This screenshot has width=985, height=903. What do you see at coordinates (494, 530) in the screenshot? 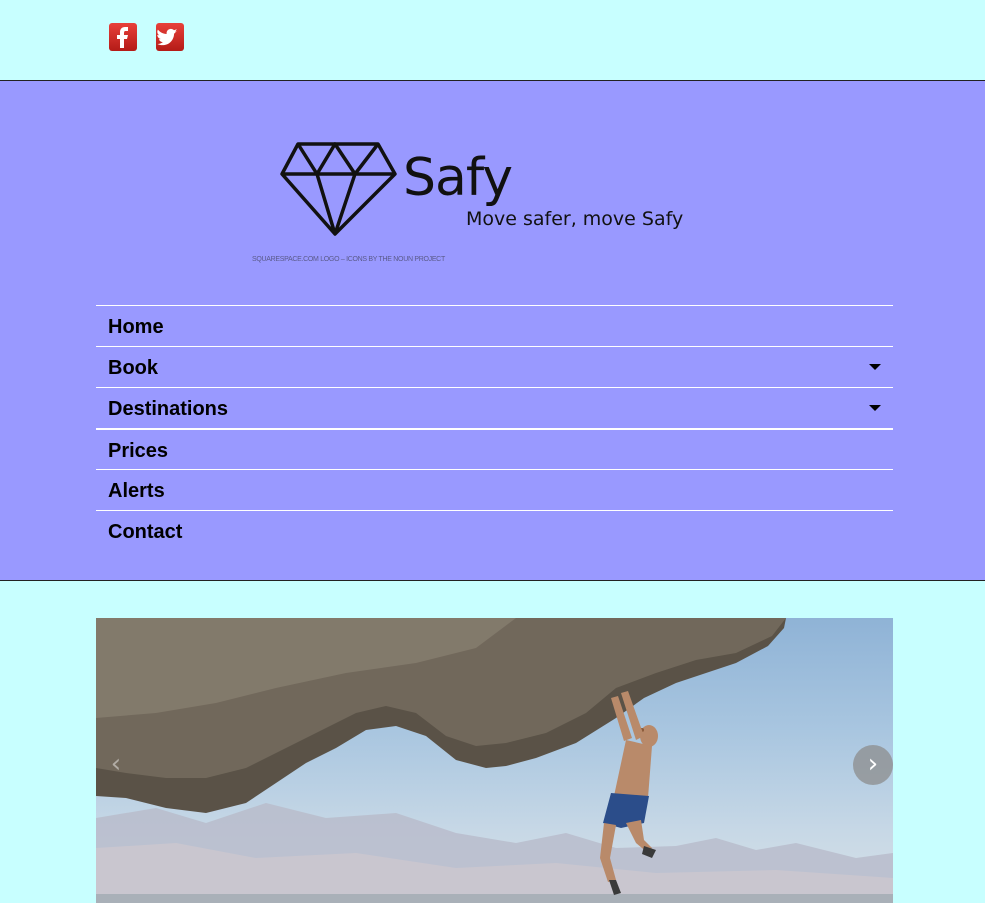
I see `nav-item-contact: Contact` at bounding box center [494, 530].